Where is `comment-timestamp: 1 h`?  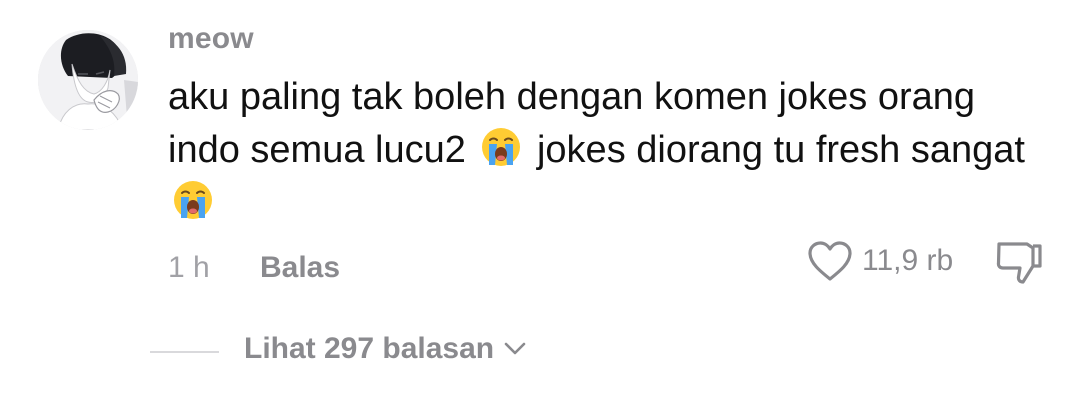 comment-timestamp: 1 h is located at coordinates (189, 267).